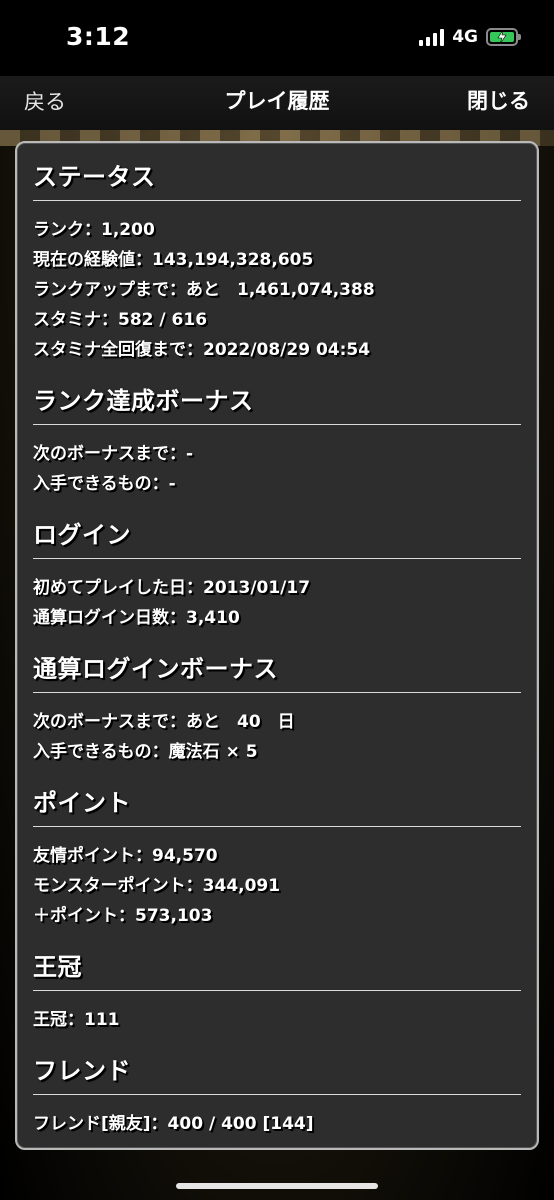  Describe the element at coordinates (136, 618) in the screenshot. I see `total-login-days-row: 通算ログイン日数：3,410` at that location.